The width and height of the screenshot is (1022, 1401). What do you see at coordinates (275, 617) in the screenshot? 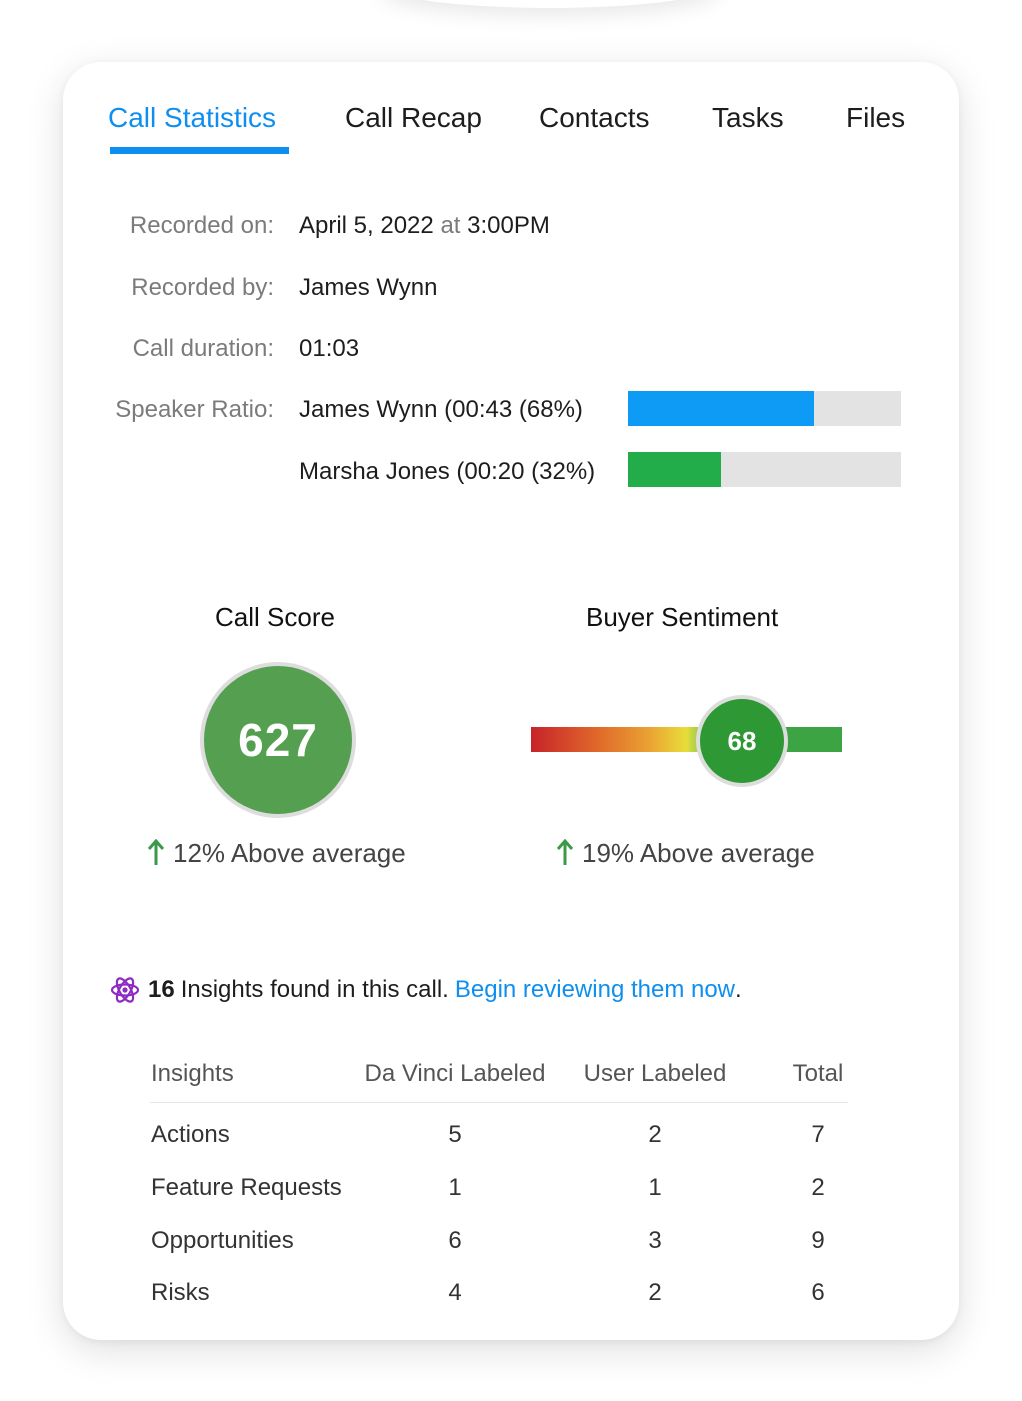
I see `call-score-title: Call Score` at bounding box center [275, 617].